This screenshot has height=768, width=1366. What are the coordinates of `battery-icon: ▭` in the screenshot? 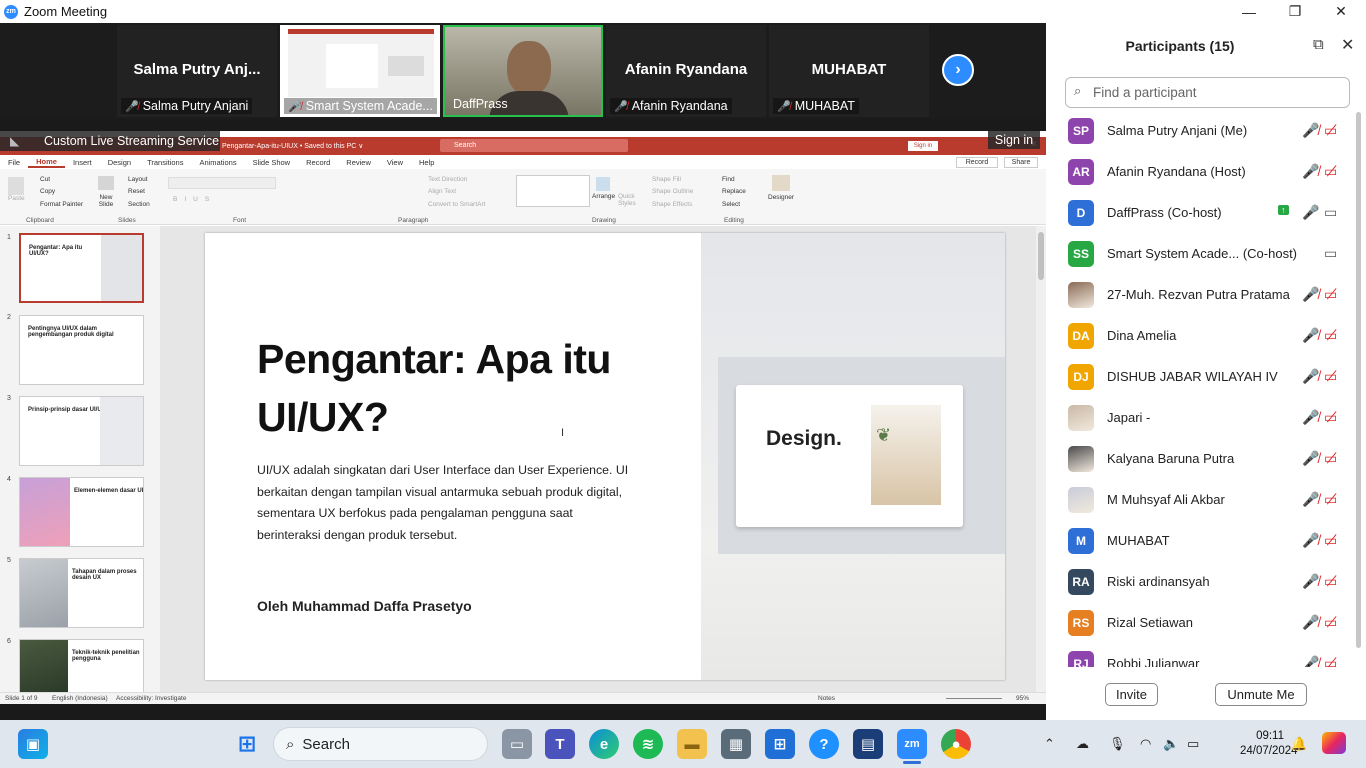 It's located at (1193, 744).